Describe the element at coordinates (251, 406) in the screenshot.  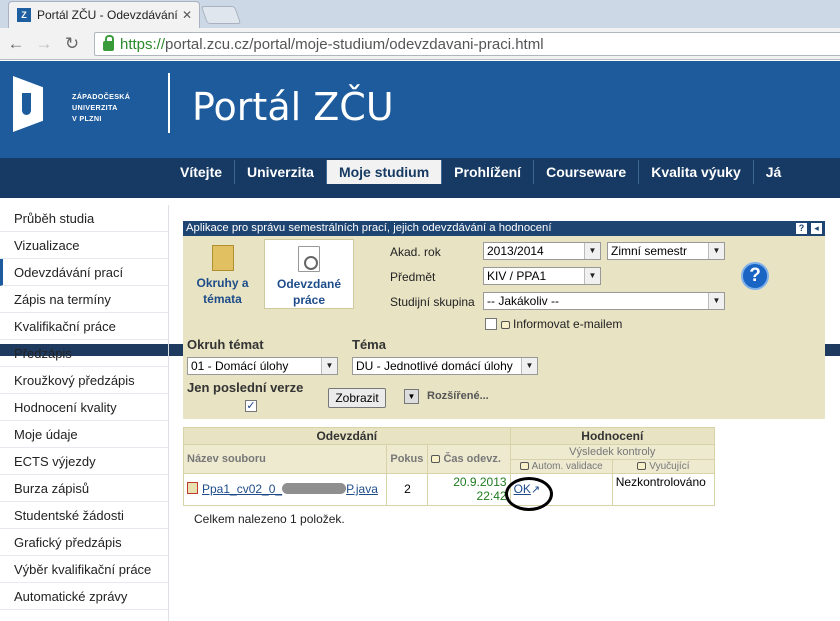
I see `posledni-verze-checkbox: ✓` at that location.